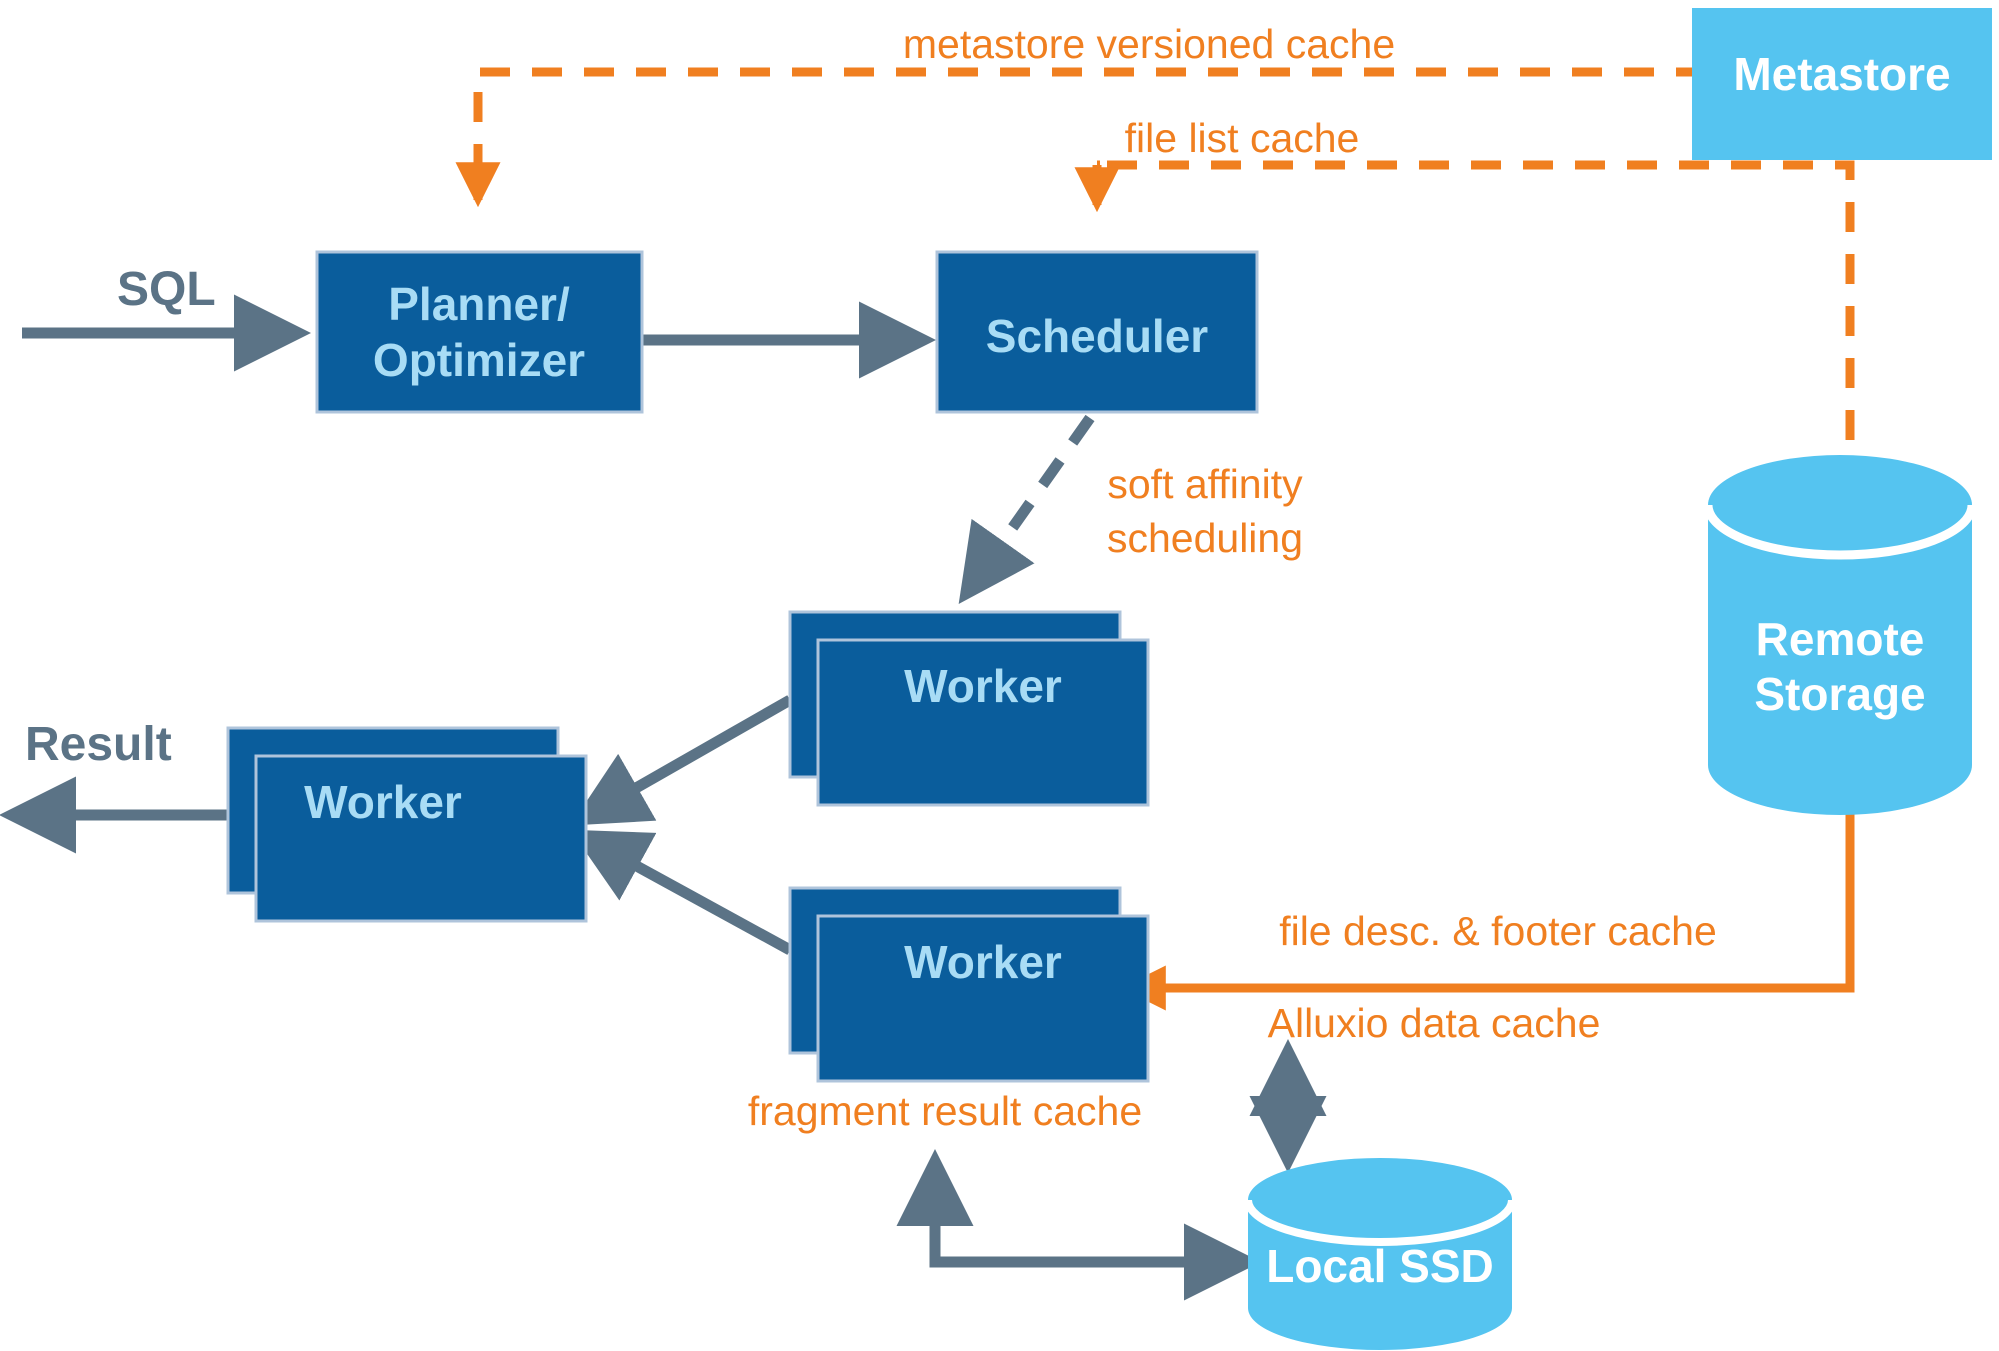 The height and width of the screenshot is (1351, 1999). What do you see at coordinates (1839, 694) in the screenshot?
I see `remote-storage-label-line2: Storage` at bounding box center [1839, 694].